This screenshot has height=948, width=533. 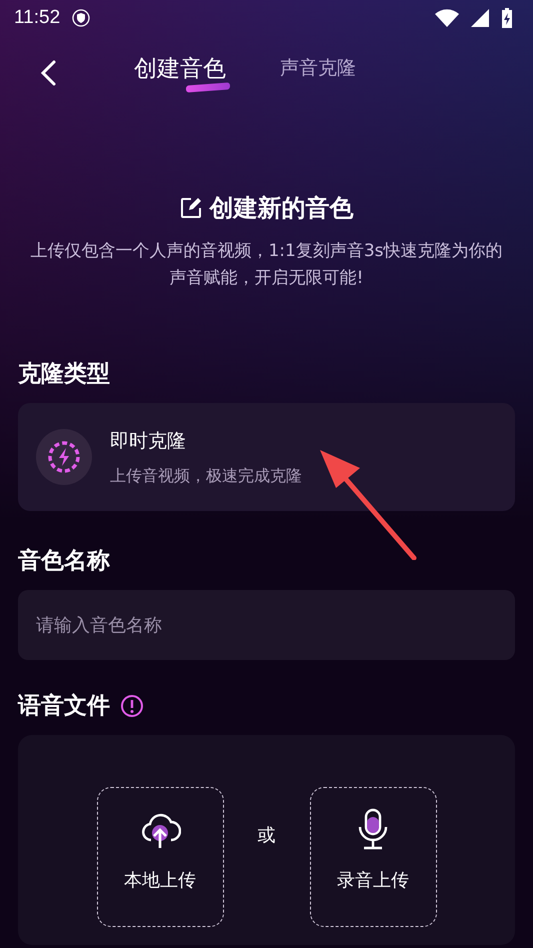 I want to click on microphone-icon, so click(x=373, y=829).